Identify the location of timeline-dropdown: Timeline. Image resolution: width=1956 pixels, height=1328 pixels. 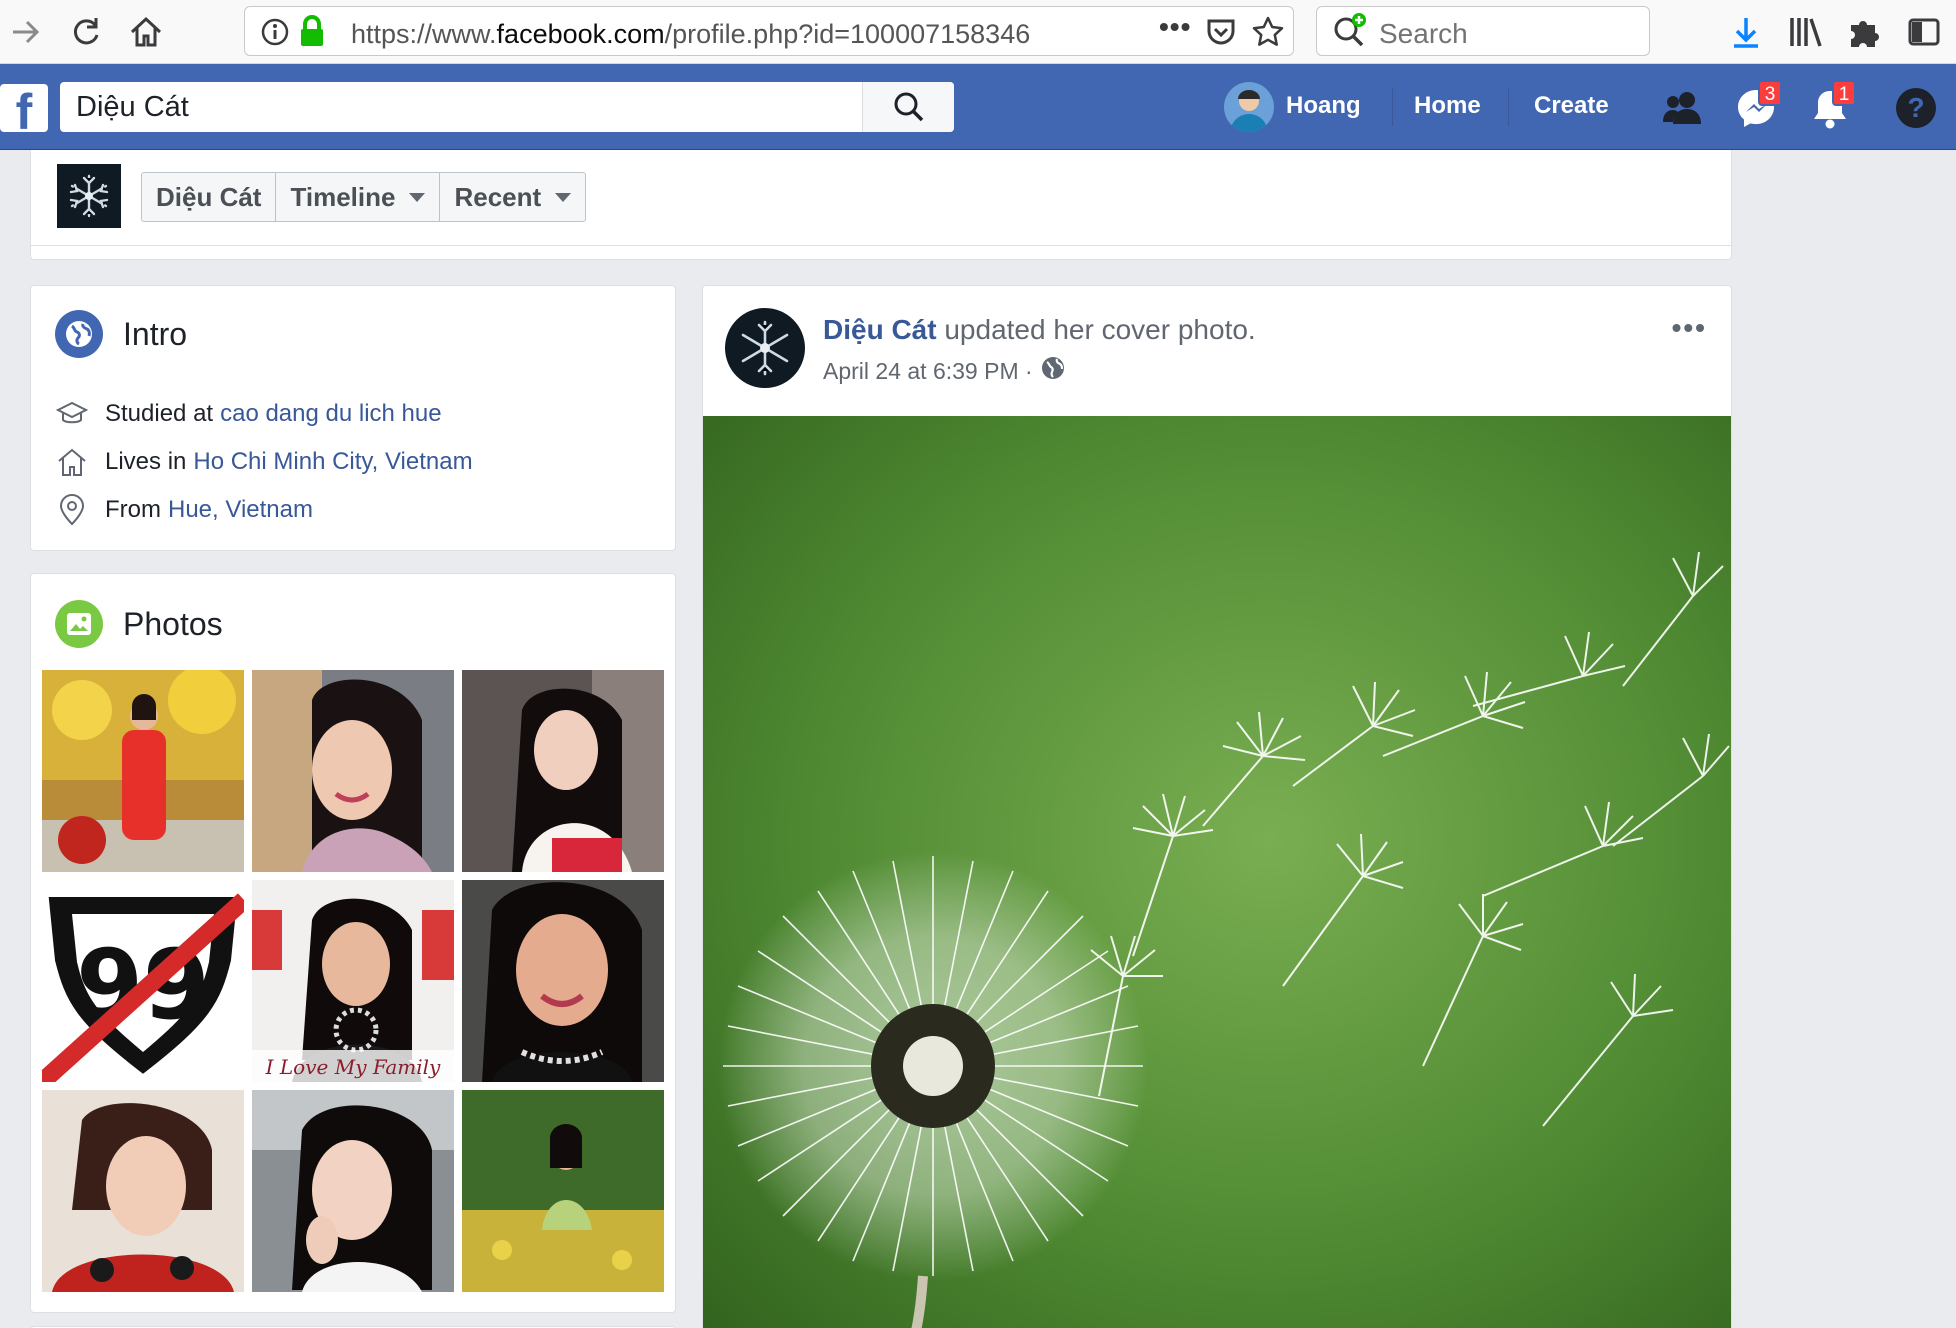
(358, 197).